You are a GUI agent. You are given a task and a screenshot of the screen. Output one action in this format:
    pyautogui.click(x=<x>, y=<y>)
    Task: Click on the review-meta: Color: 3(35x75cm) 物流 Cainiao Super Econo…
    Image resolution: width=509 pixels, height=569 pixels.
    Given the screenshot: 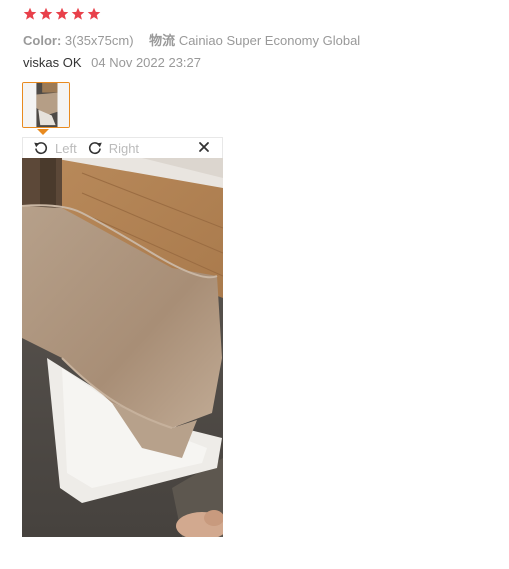 What is the action you would take?
    pyautogui.click(x=191, y=39)
    